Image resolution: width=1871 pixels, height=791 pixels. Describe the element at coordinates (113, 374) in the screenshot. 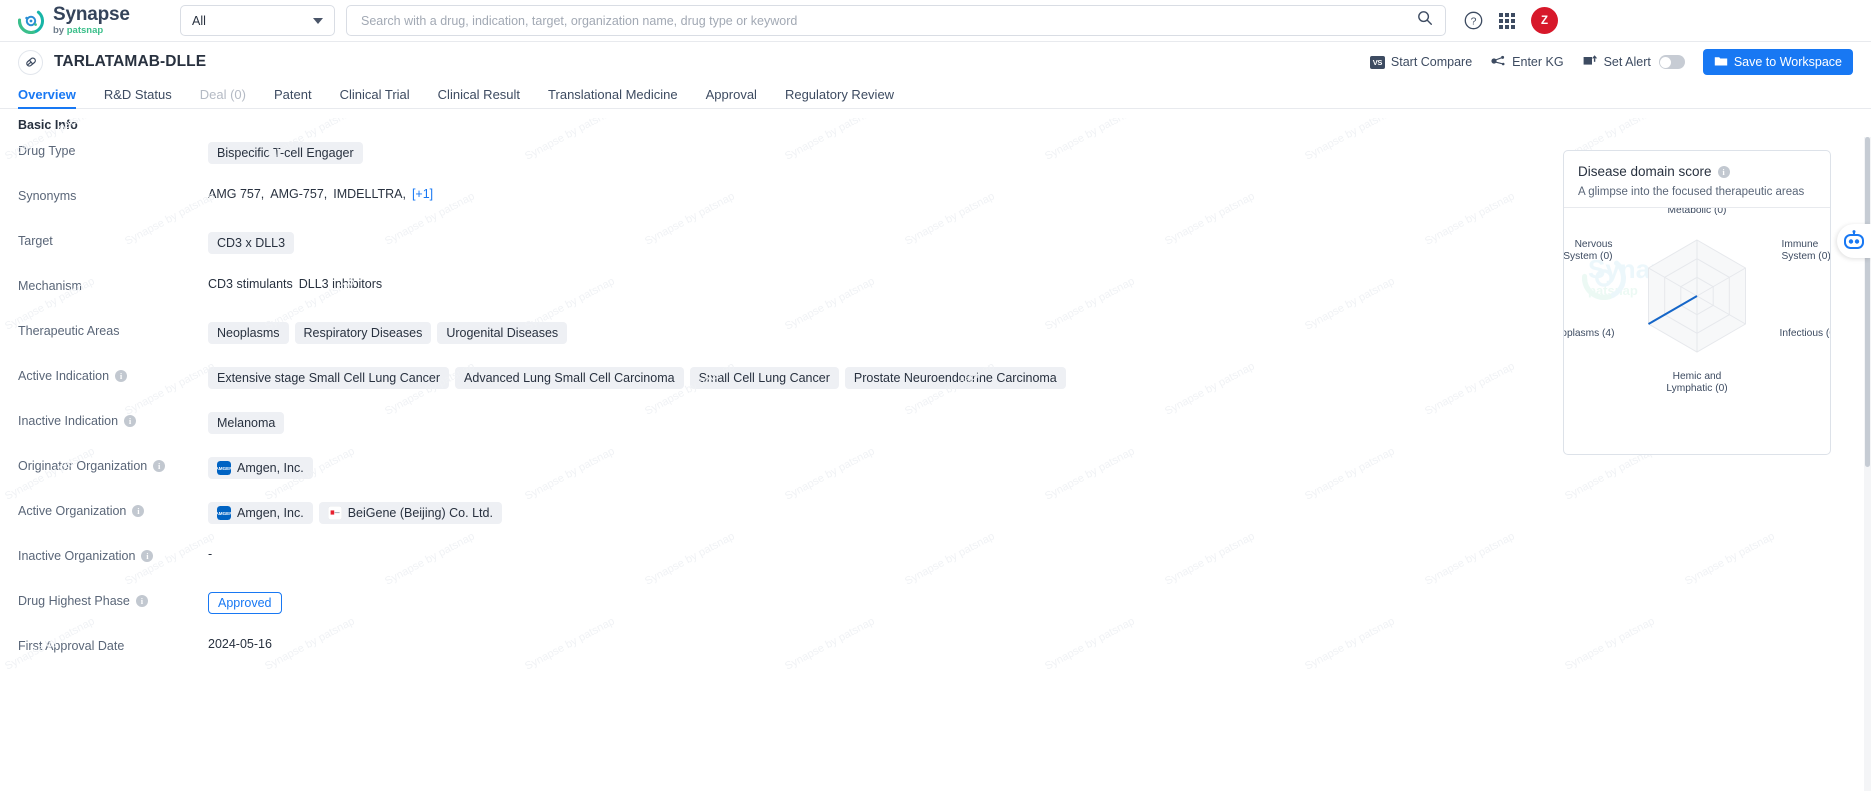

I see `row-label: Active Indication i` at that location.